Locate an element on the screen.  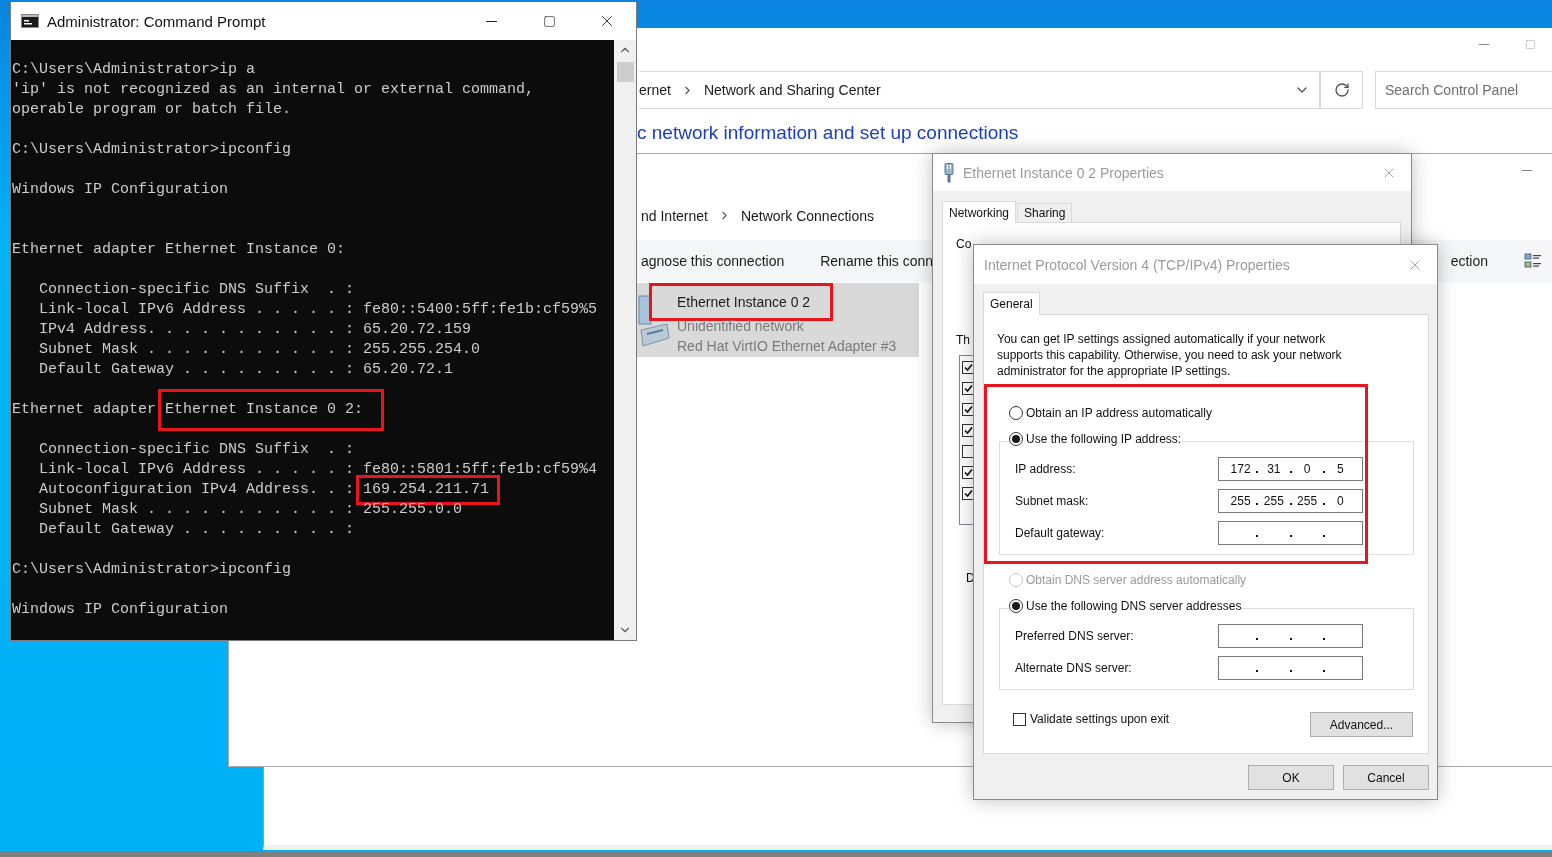
console-text: Autoconfiguration IPv4 Address. . : is located at coordinates (197, 489).